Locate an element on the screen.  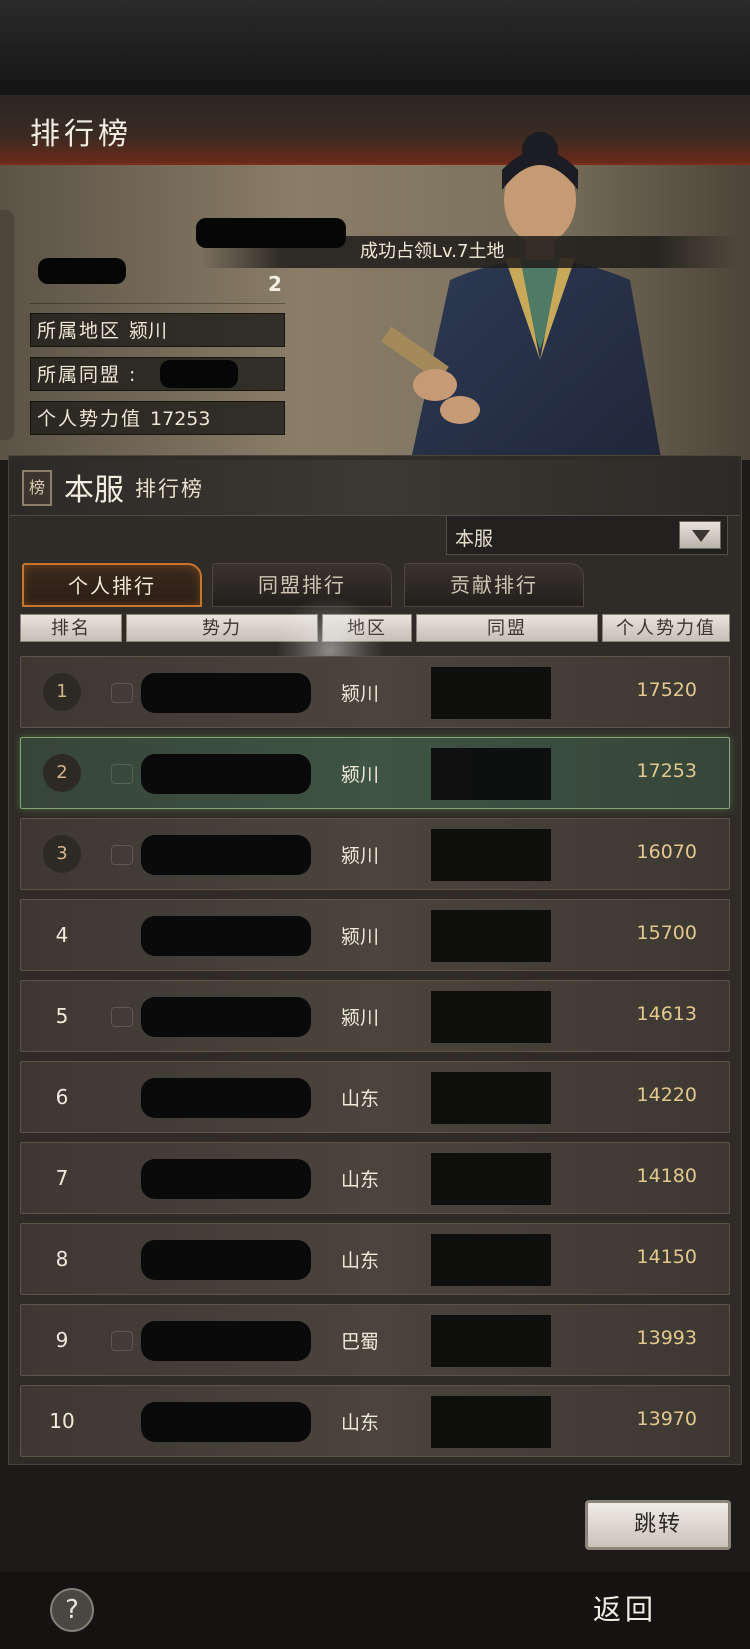
row-power-value: 13970 is located at coordinates (666, 1419).